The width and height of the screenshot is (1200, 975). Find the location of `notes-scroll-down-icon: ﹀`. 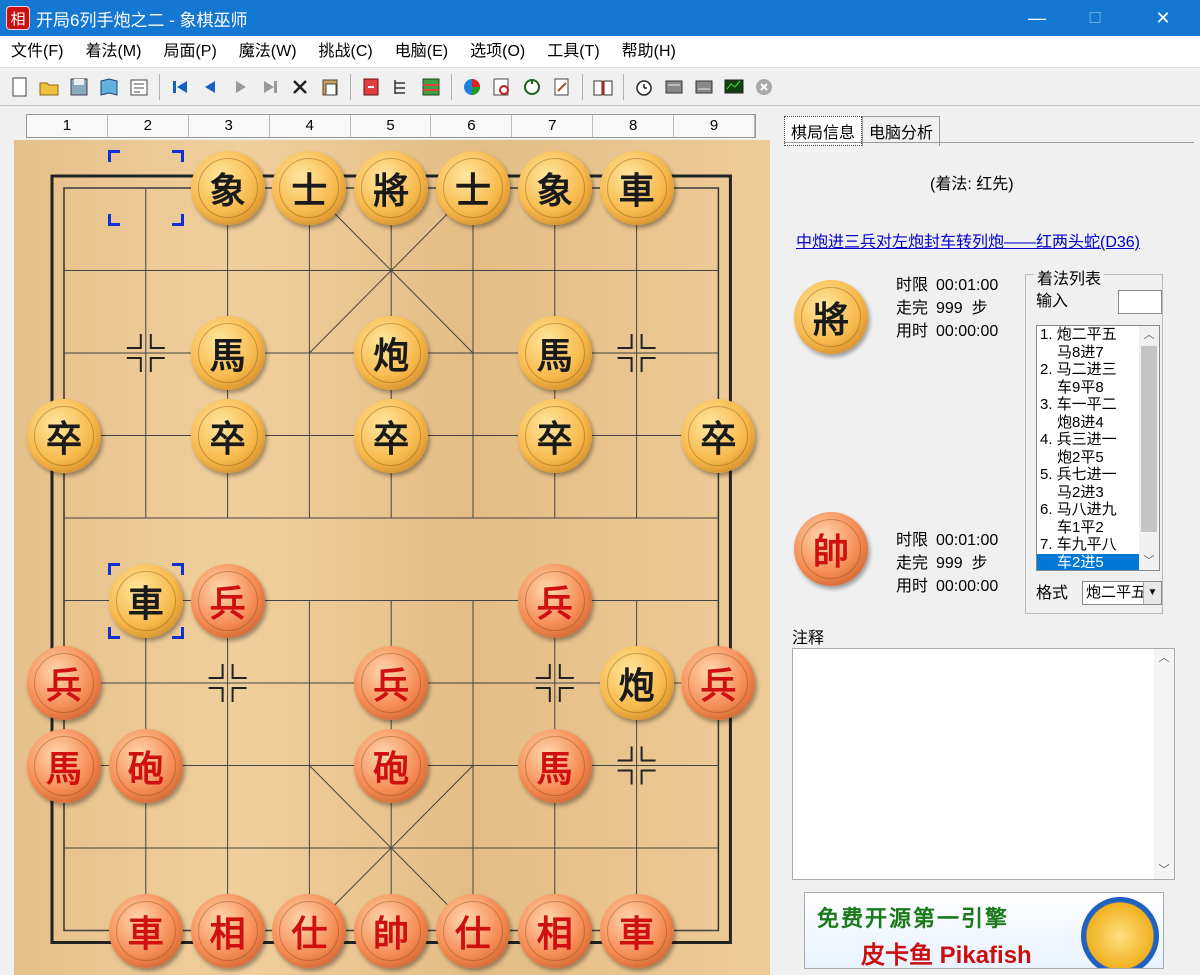

notes-scroll-down-icon: ﹀ is located at coordinates (1164, 870).